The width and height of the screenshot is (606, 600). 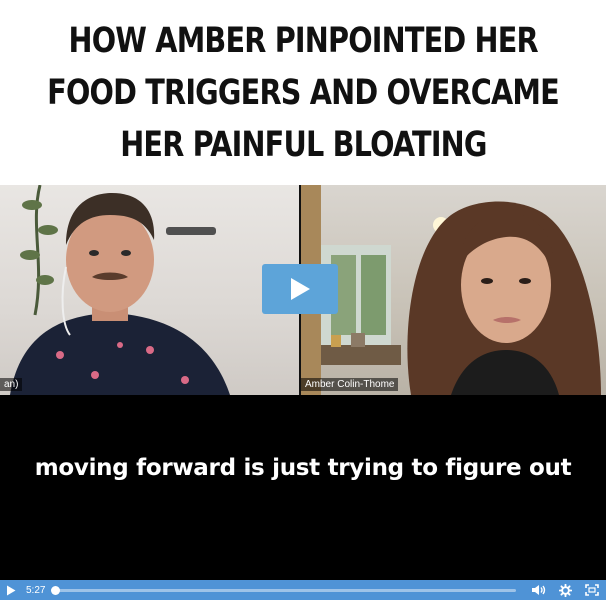 I want to click on current-time: 5:27, so click(x=36, y=590).